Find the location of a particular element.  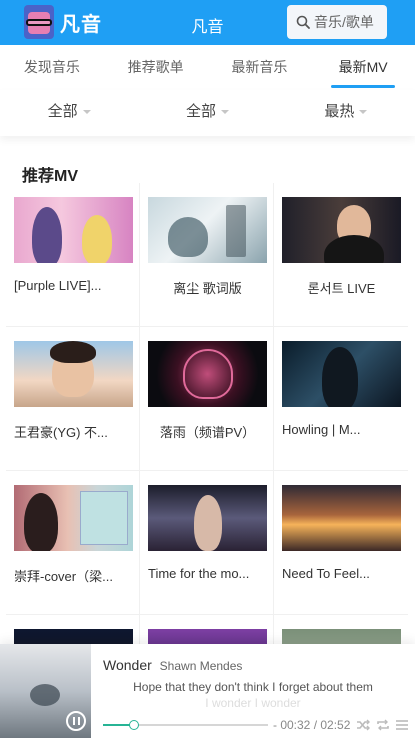

mv-card: 落雨（频谱PV） is located at coordinates (207, 399).